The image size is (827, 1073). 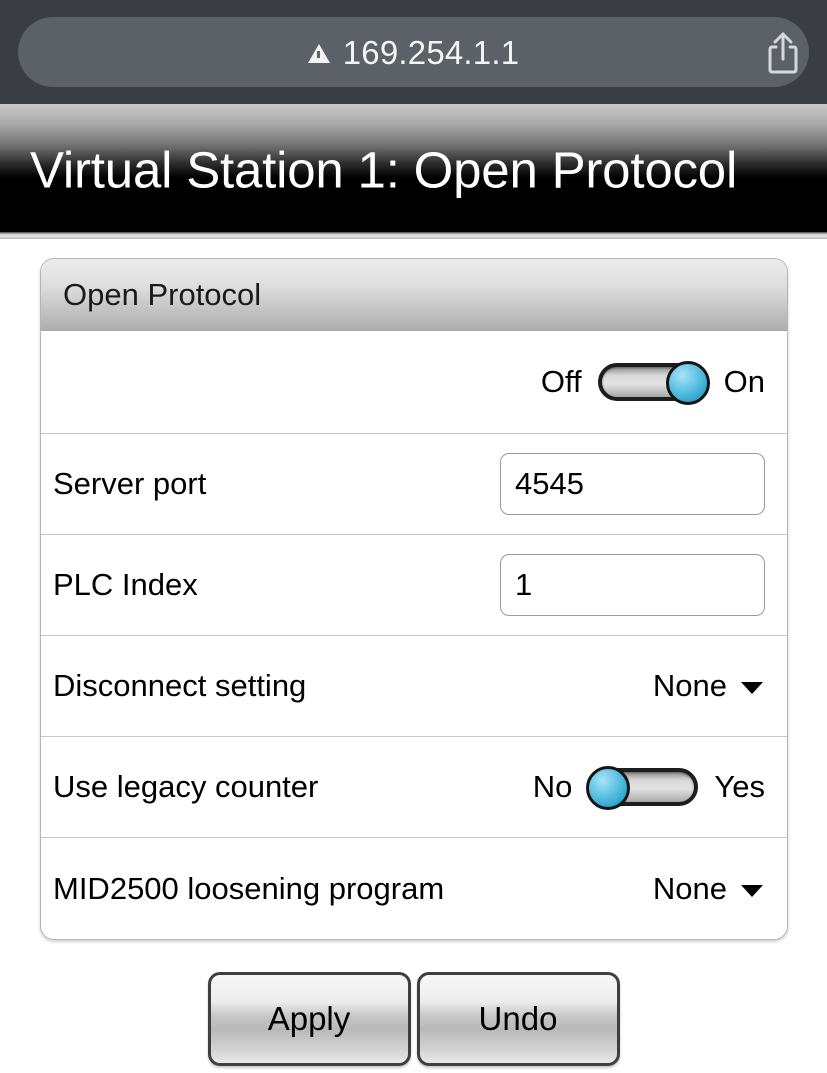 I want to click on browser-toolbar: 169.254.1.1, so click(x=413, y=52).